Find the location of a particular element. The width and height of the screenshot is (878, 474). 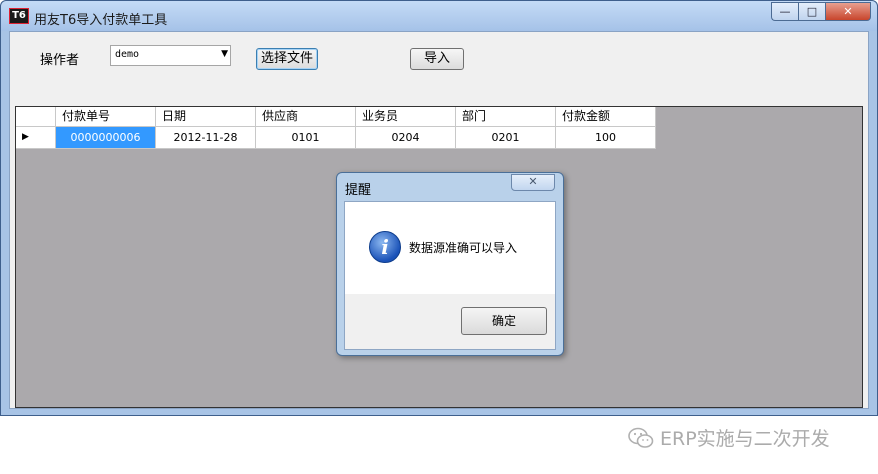

window-title: 用友T6导入付款单工具 is located at coordinates (101, 20).